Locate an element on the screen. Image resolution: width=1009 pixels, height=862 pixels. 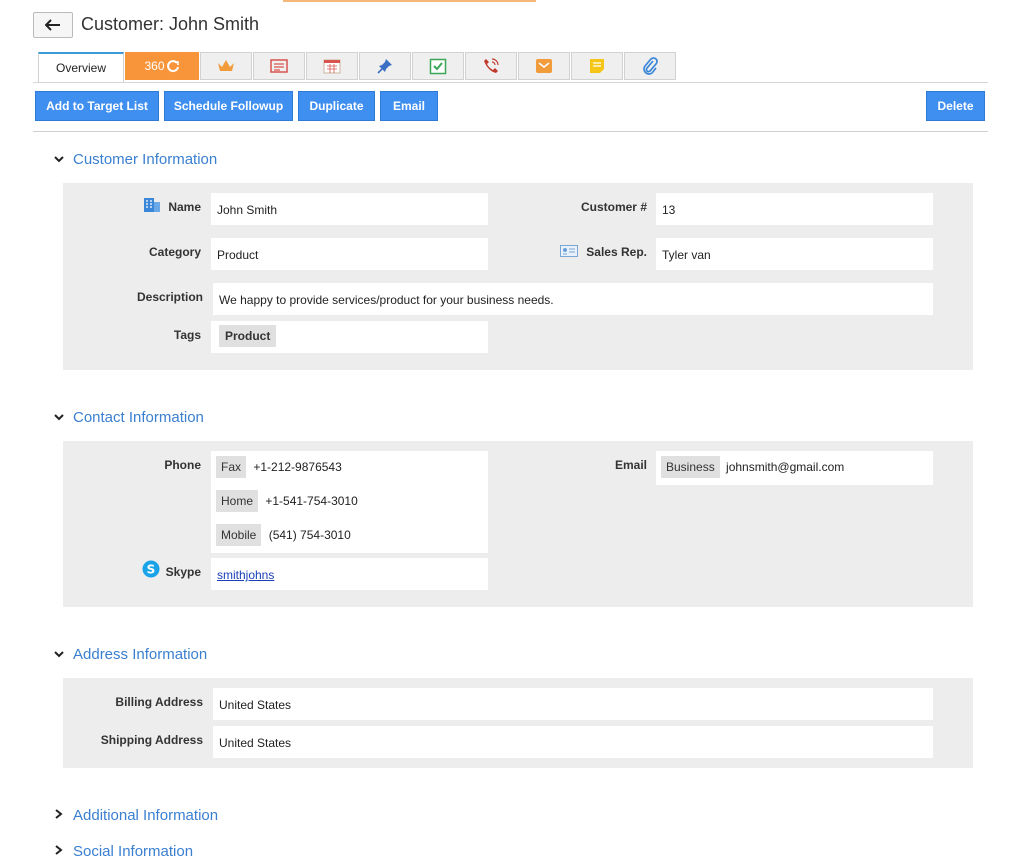
billing-address-label: Billing Address is located at coordinates (159, 702).